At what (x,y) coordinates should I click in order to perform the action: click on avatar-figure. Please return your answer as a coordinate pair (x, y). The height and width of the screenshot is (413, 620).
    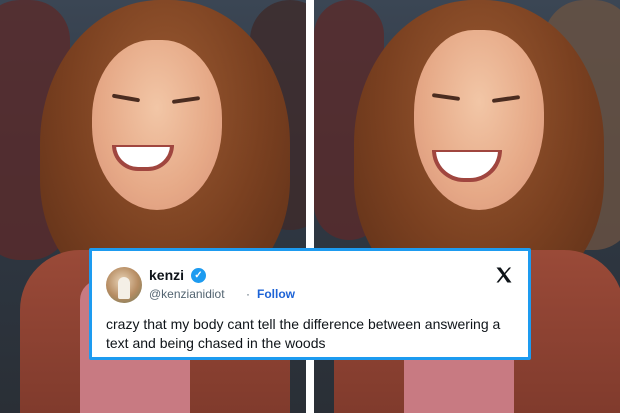
    Looking at the image, I should click on (124, 288).